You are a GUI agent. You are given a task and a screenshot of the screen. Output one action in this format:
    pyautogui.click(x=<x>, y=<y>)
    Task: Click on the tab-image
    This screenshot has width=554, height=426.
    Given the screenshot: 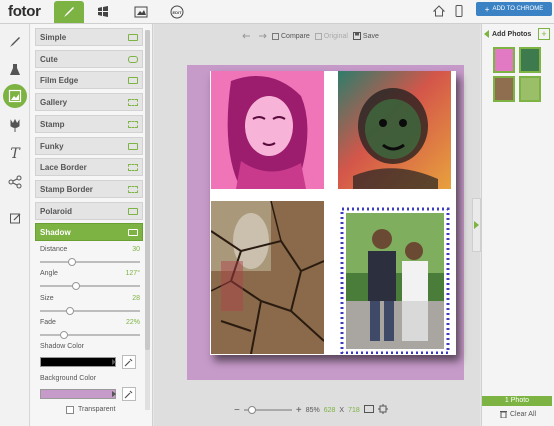 What is the action you would take?
    pyautogui.click(x=141, y=12)
    